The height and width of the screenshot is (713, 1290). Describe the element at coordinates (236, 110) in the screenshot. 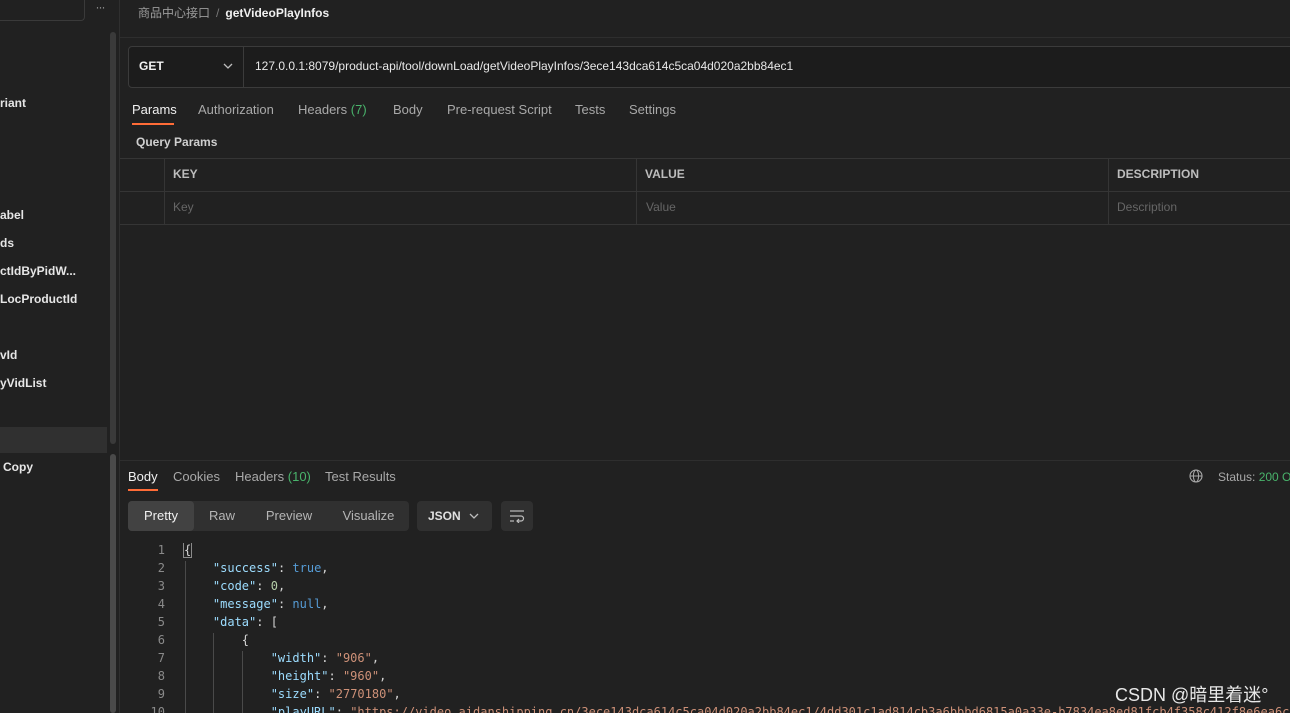

I see `tab-authorization: Authorization` at that location.